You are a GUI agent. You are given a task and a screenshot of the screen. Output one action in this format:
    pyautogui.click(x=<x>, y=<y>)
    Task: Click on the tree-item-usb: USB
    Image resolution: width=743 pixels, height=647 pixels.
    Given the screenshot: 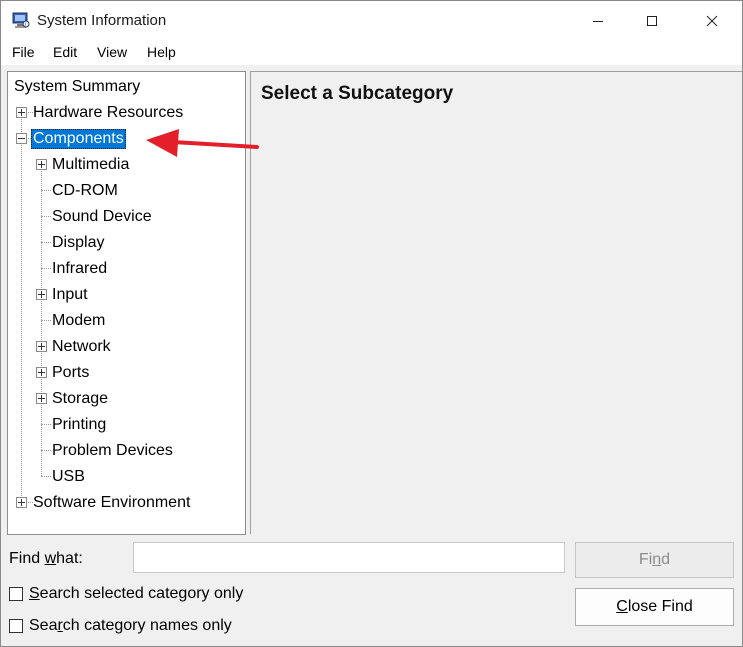 What is the action you would take?
    pyautogui.click(x=68, y=477)
    